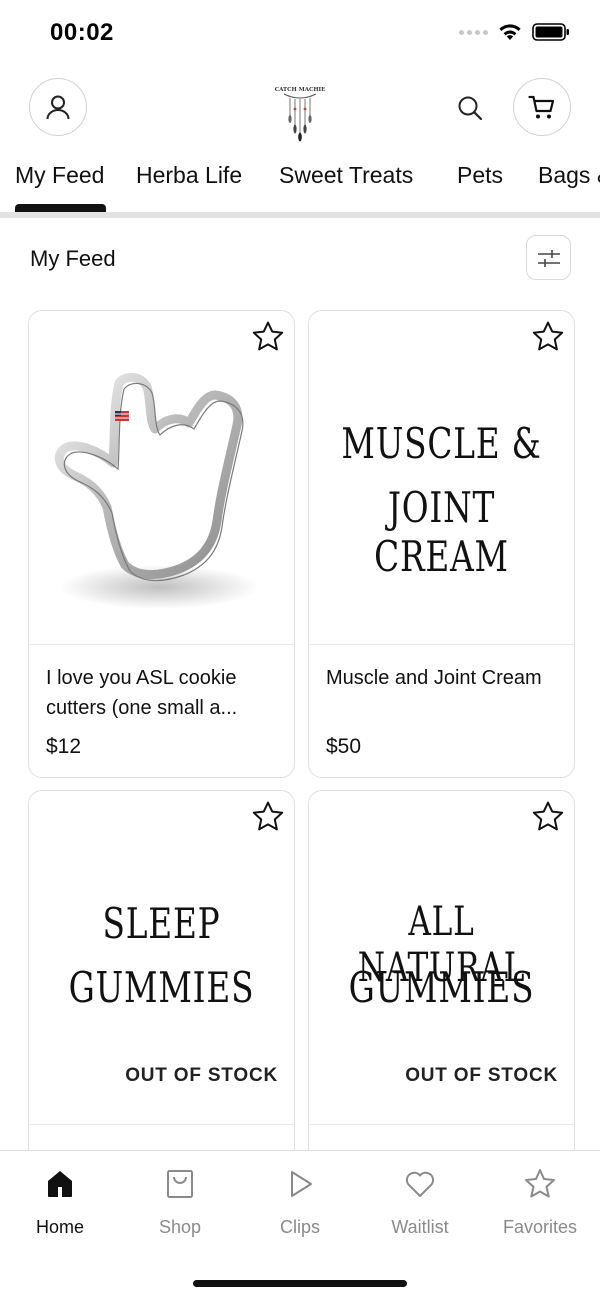 Image resolution: width=600 pixels, height=1299 pixels. What do you see at coordinates (441, 478) in the screenshot?
I see `product-image: MUSCLE & JOINT CREAM` at bounding box center [441, 478].